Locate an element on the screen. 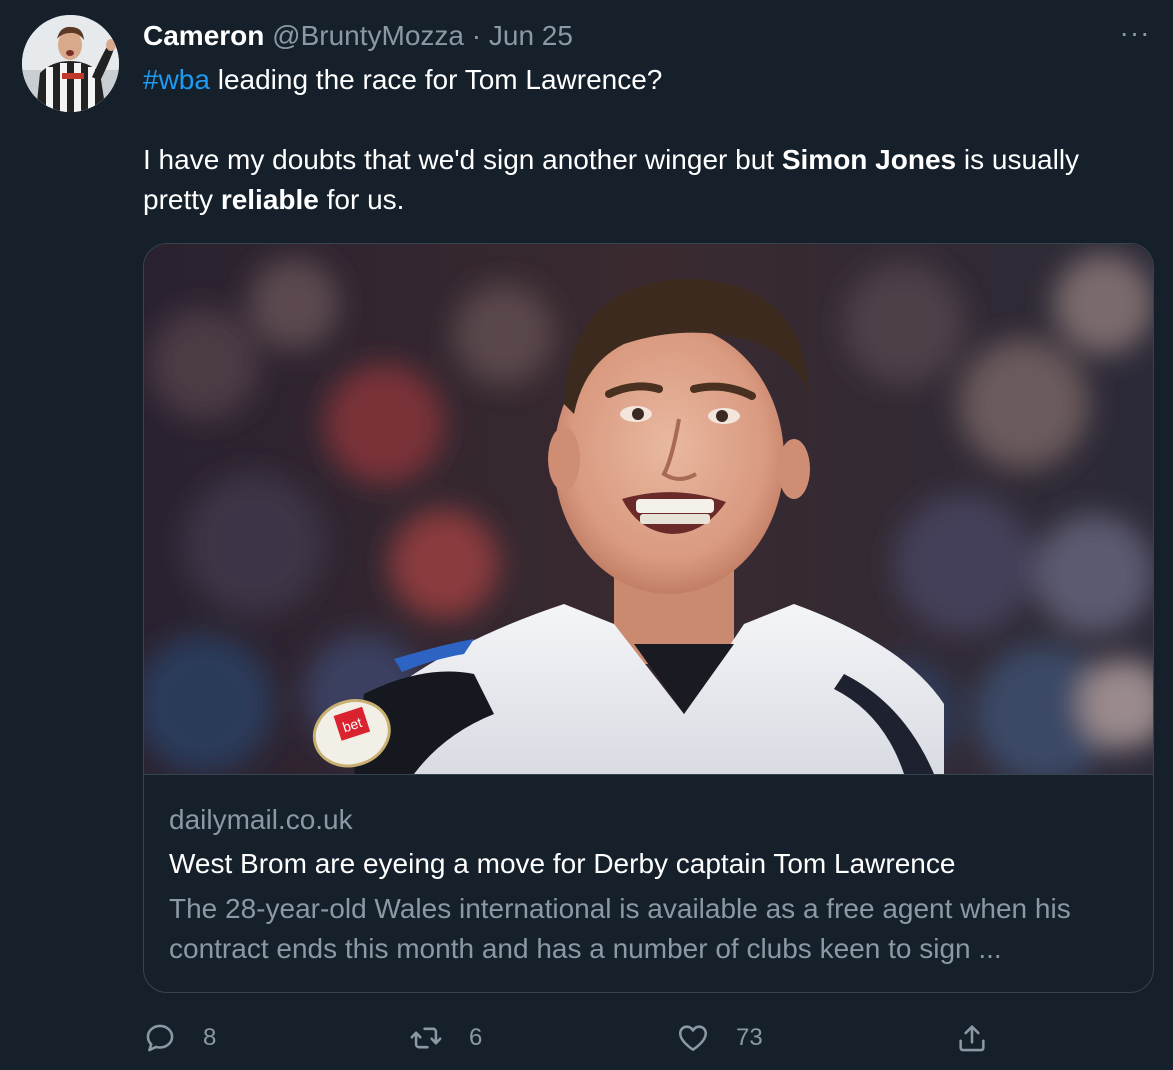 Image resolution: width=1173 pixels, height=1070 pixels. heart-icon is located at coordinates (693, 1038).